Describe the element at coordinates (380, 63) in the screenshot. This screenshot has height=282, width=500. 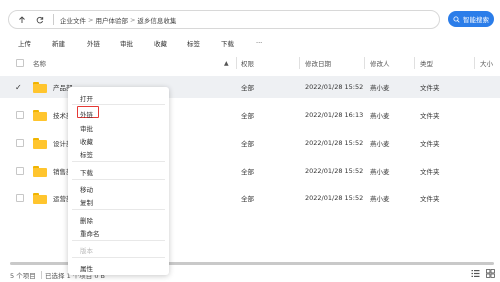
I see `column-modifier: 修改人` at that location.